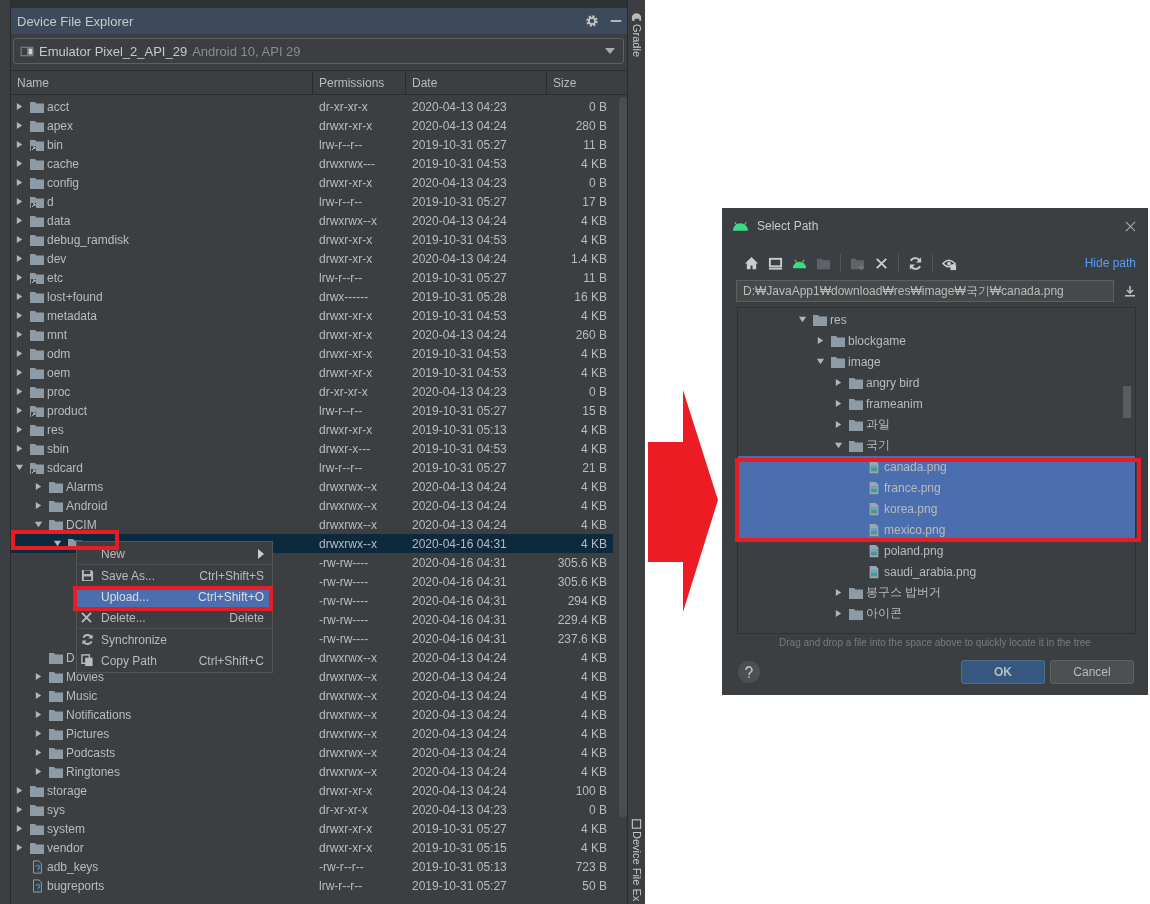  I want to click on table-row: Pictures drwxrwx--x 2020-04-13 04:24 4 KB, so click(312, 733).